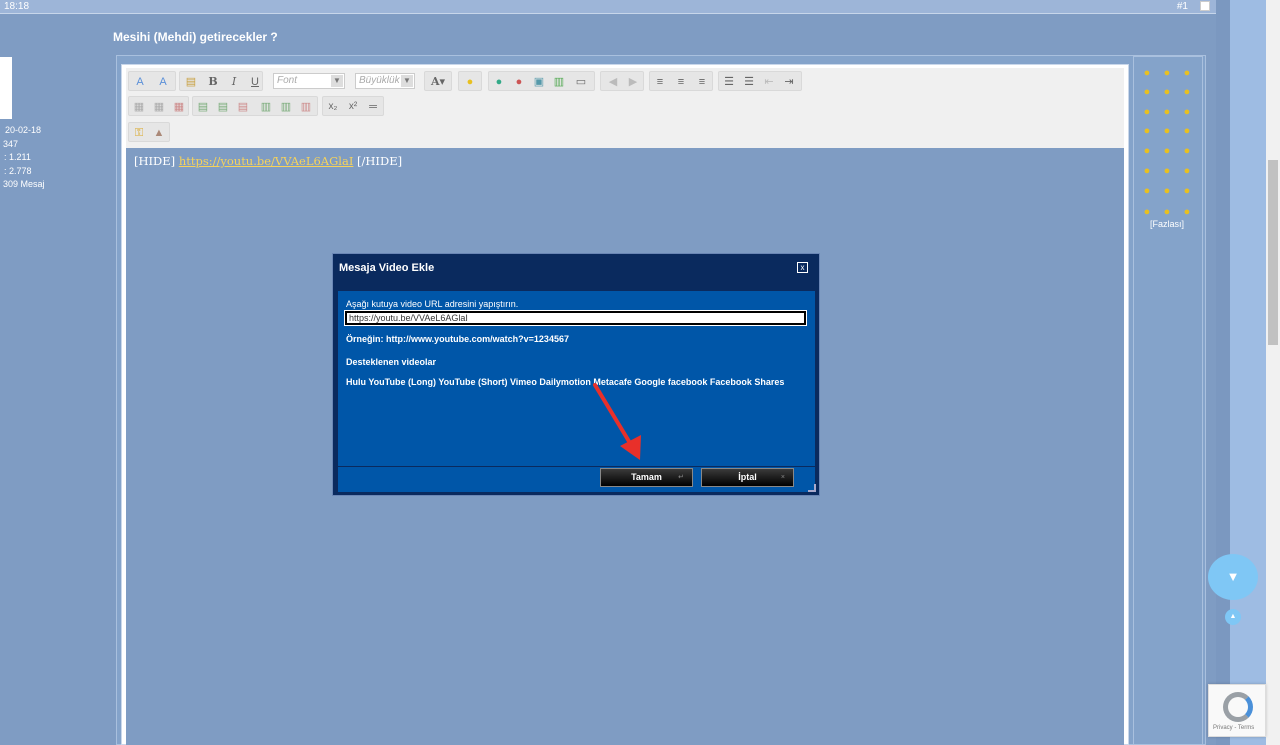  Describe the element at coordinates (1167, 224) in the screenshot. I see `more-smileys-link: [Fazlası]` at that location.